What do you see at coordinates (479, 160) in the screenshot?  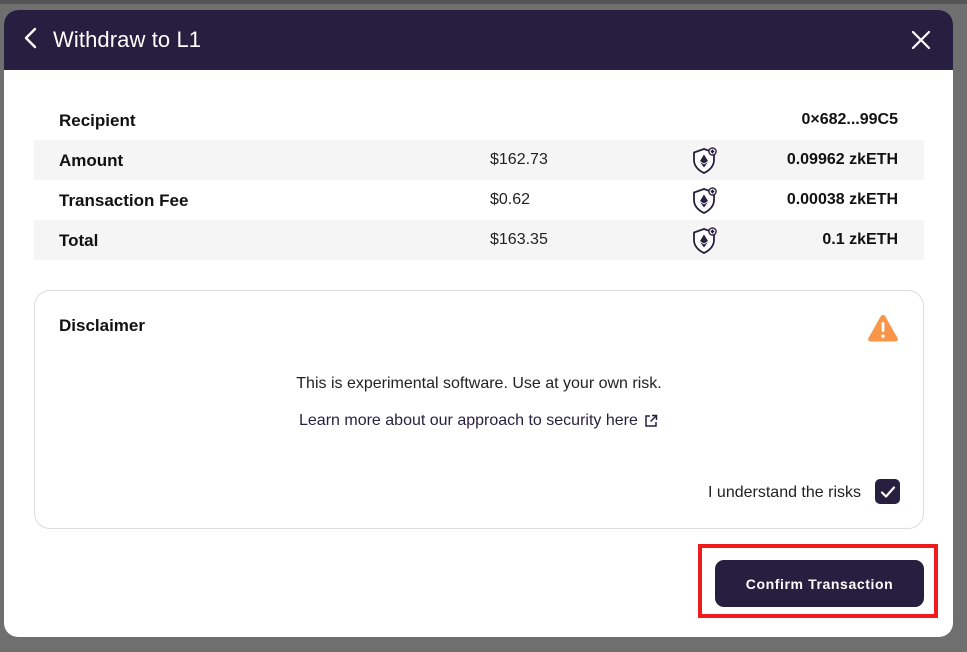 I see `summary-row-amount: Amount $162.73 0.09962 zkETH` at bounding box center [479, 160].